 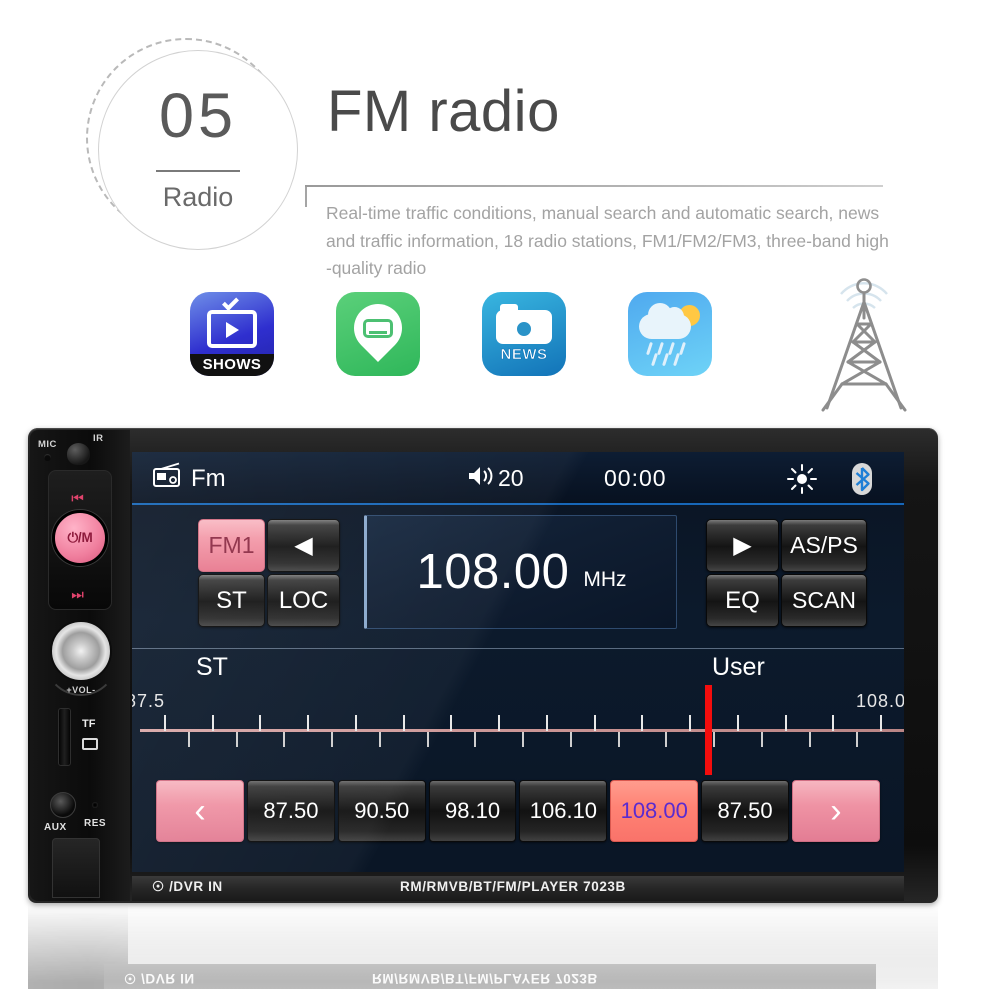 I want to click on tune-up-button: ▶, so click(x=742, y=545).